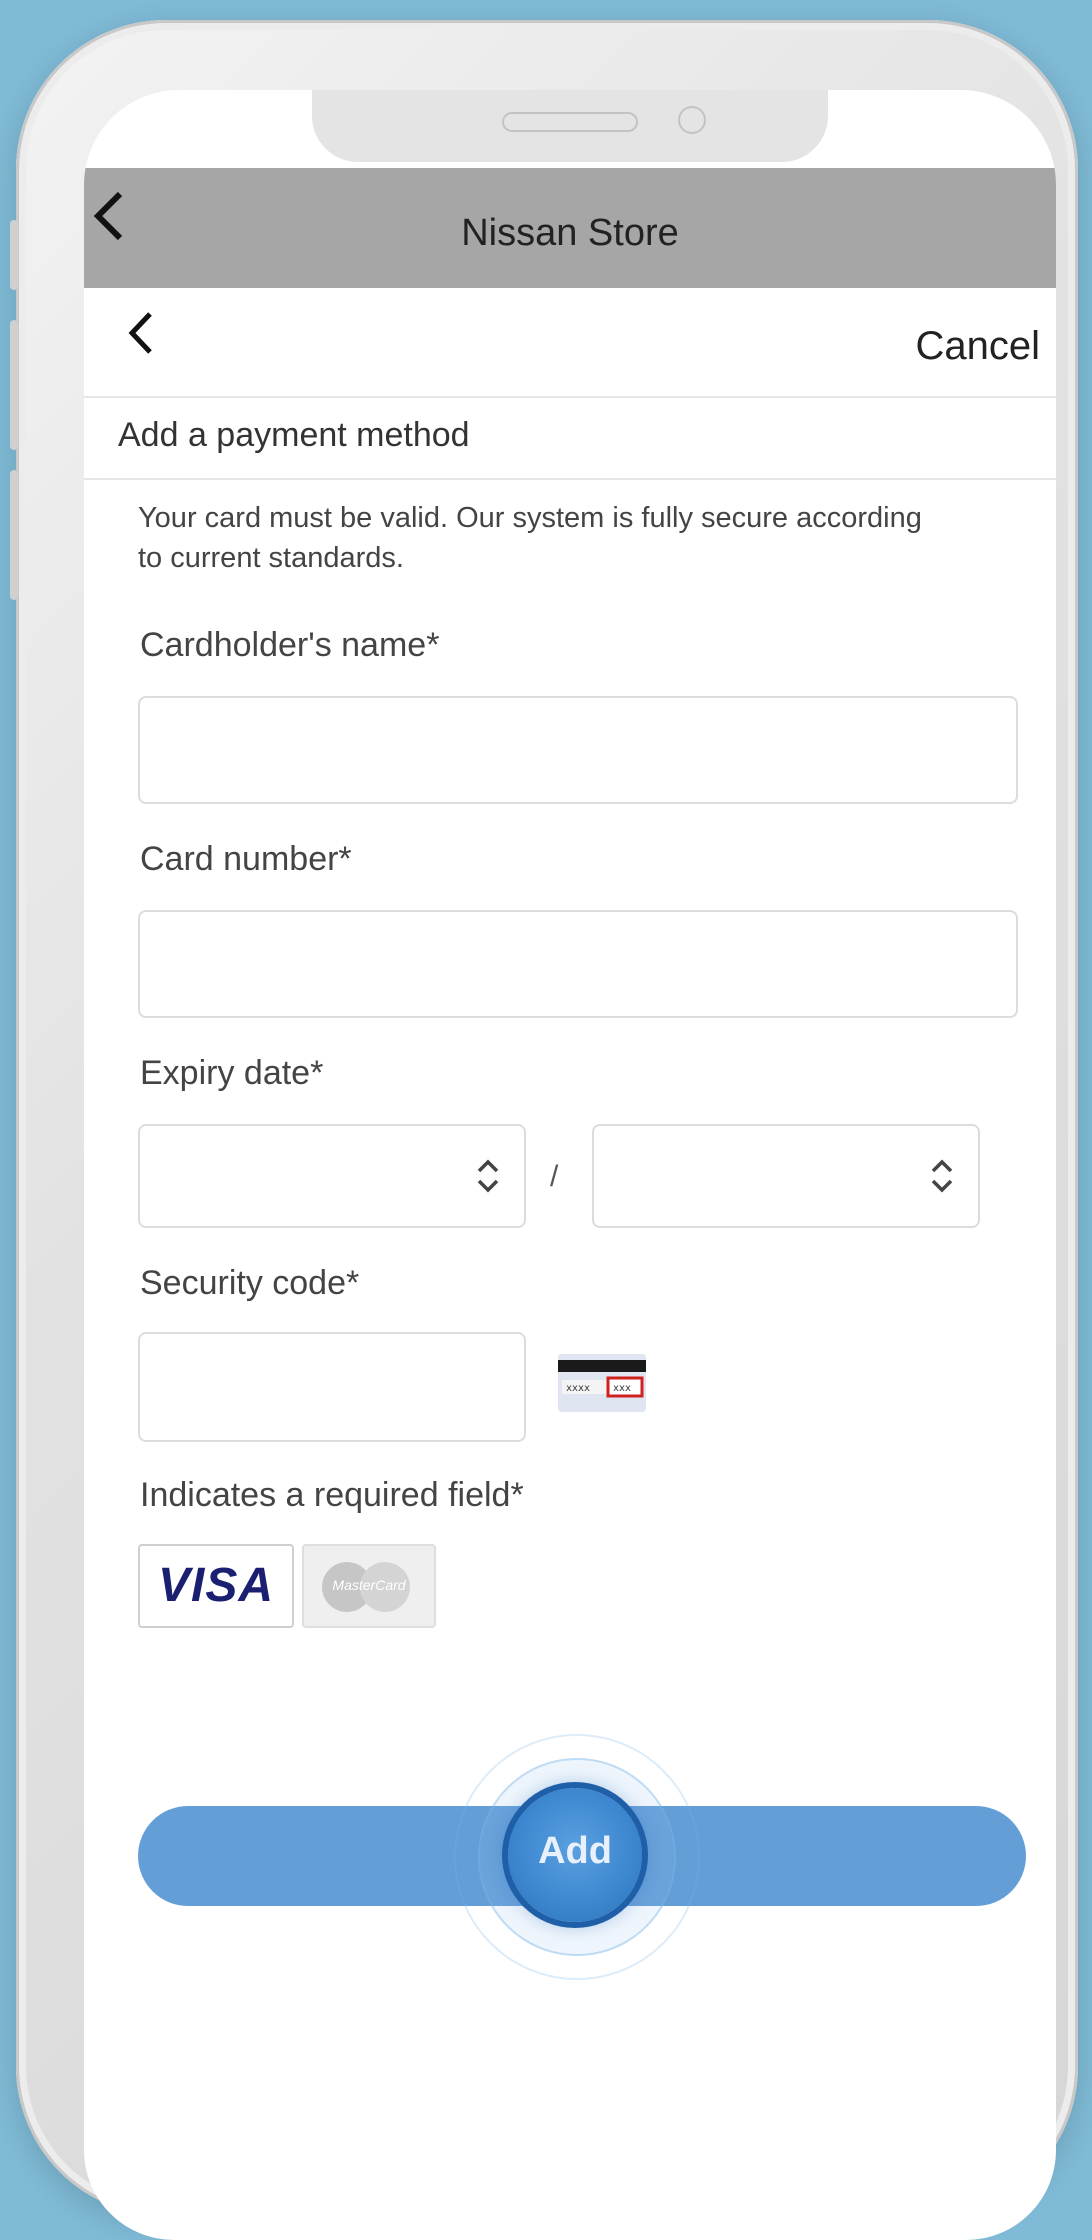  Describe the element at coordinates (332, 1495) in the screenshot. I see `required-field-note: Indicates a required field*` at that location.